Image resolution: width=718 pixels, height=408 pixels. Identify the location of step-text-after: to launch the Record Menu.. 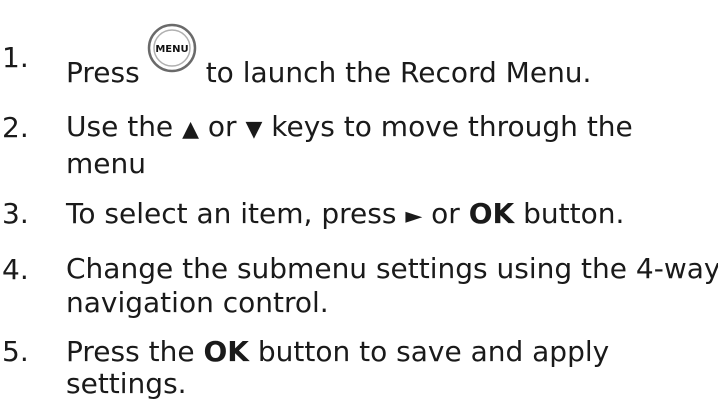
(398, 72).